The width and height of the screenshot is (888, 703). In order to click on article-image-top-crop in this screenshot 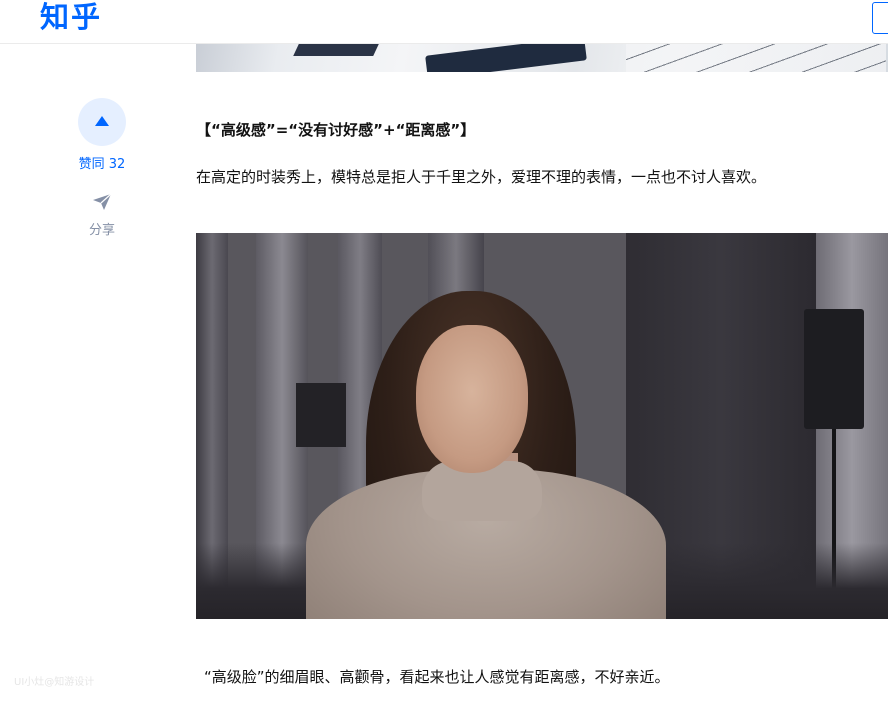, I will do `click(542, 58)`.